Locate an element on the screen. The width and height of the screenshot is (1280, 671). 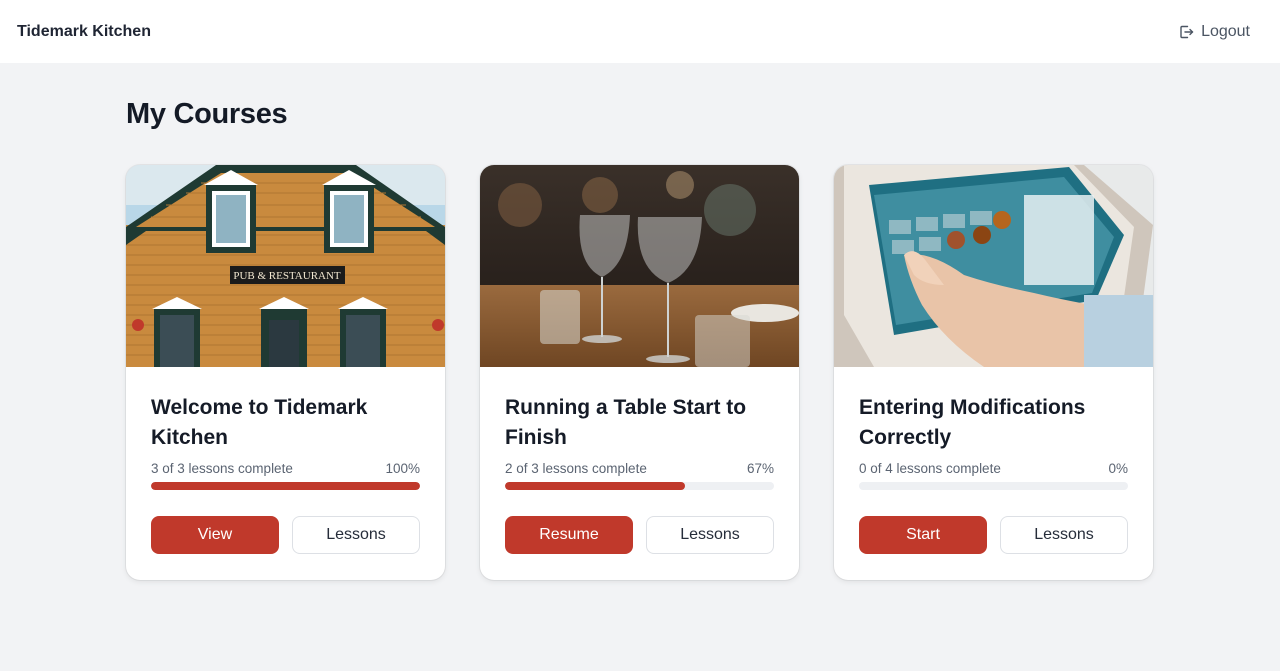
logout-icon is located at coordinates (1186, 32).